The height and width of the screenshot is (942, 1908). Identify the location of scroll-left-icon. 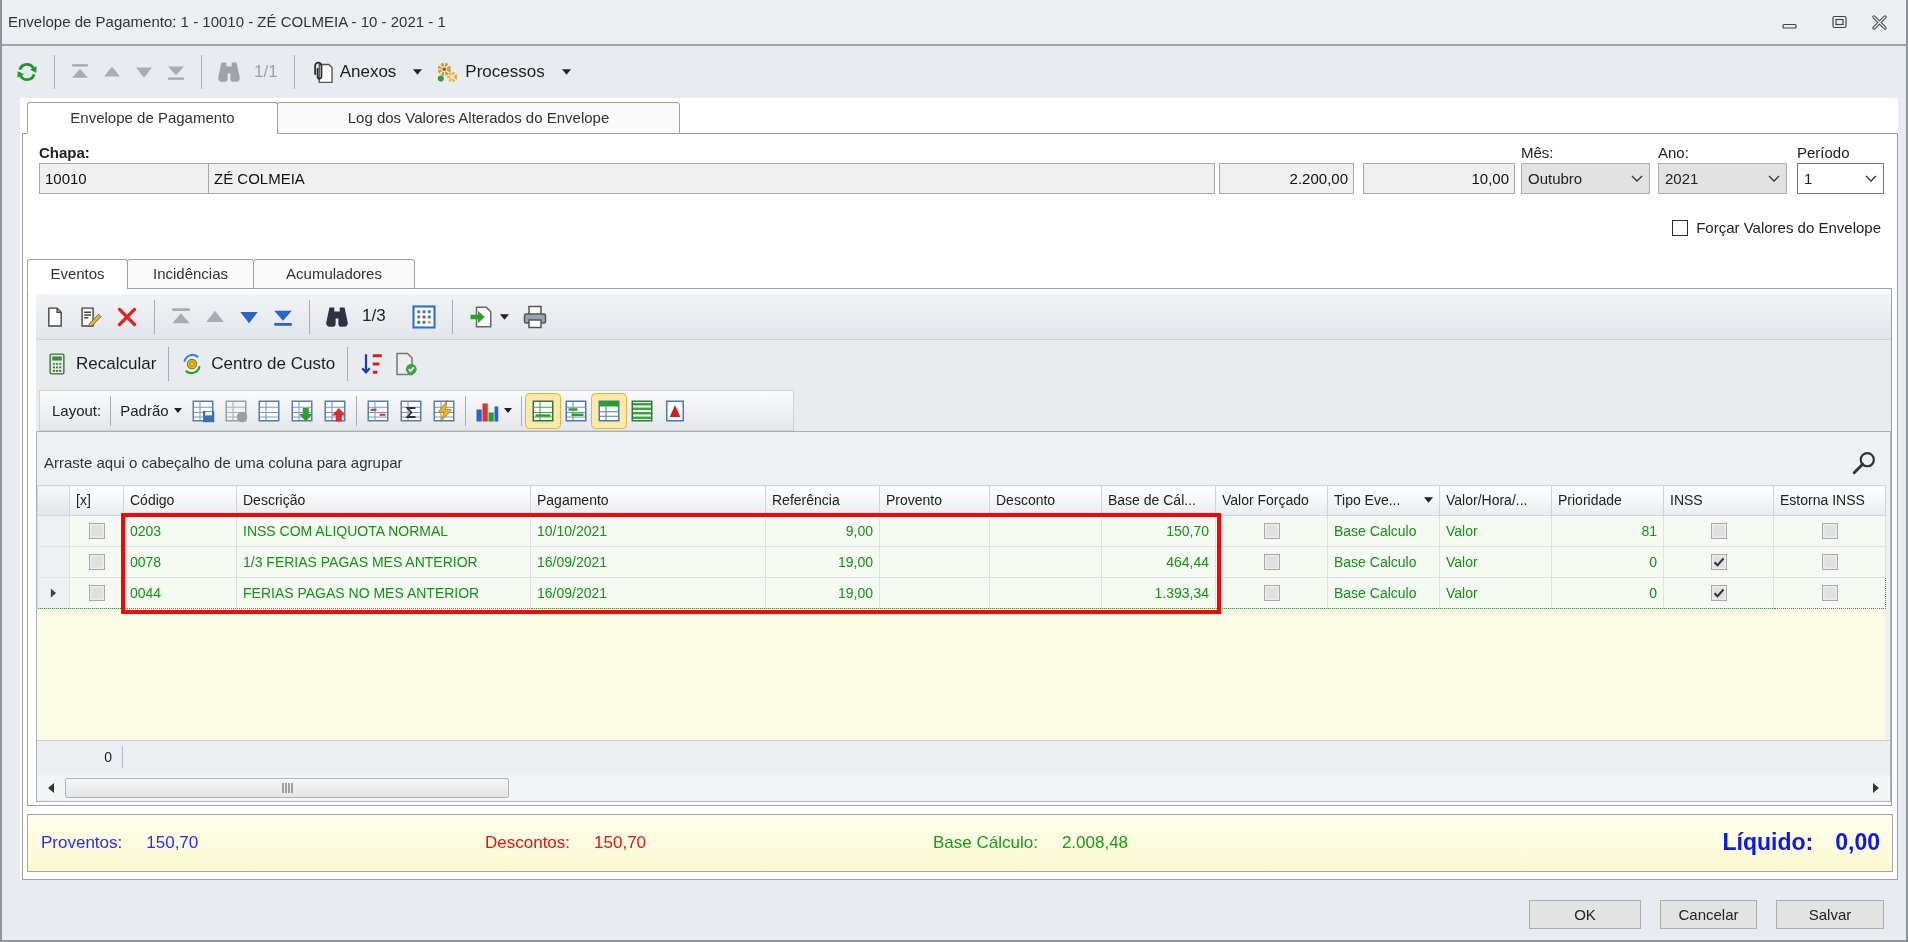
(51, 788).